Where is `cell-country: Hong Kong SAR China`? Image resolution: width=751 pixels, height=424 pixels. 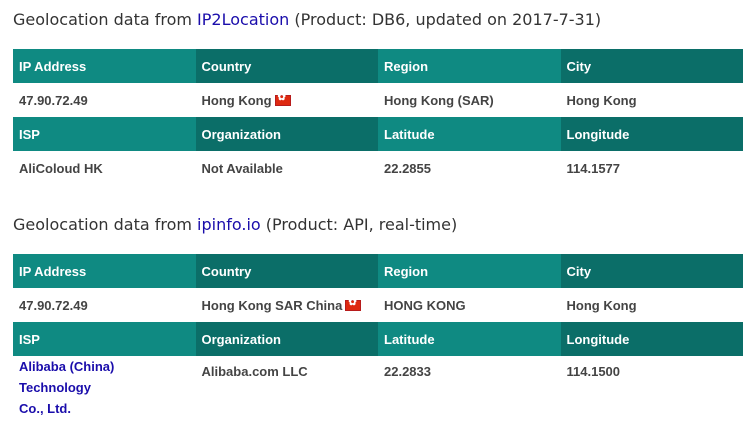 cell-country: Hong Kong SAR China is located at coordinates (286, 305).